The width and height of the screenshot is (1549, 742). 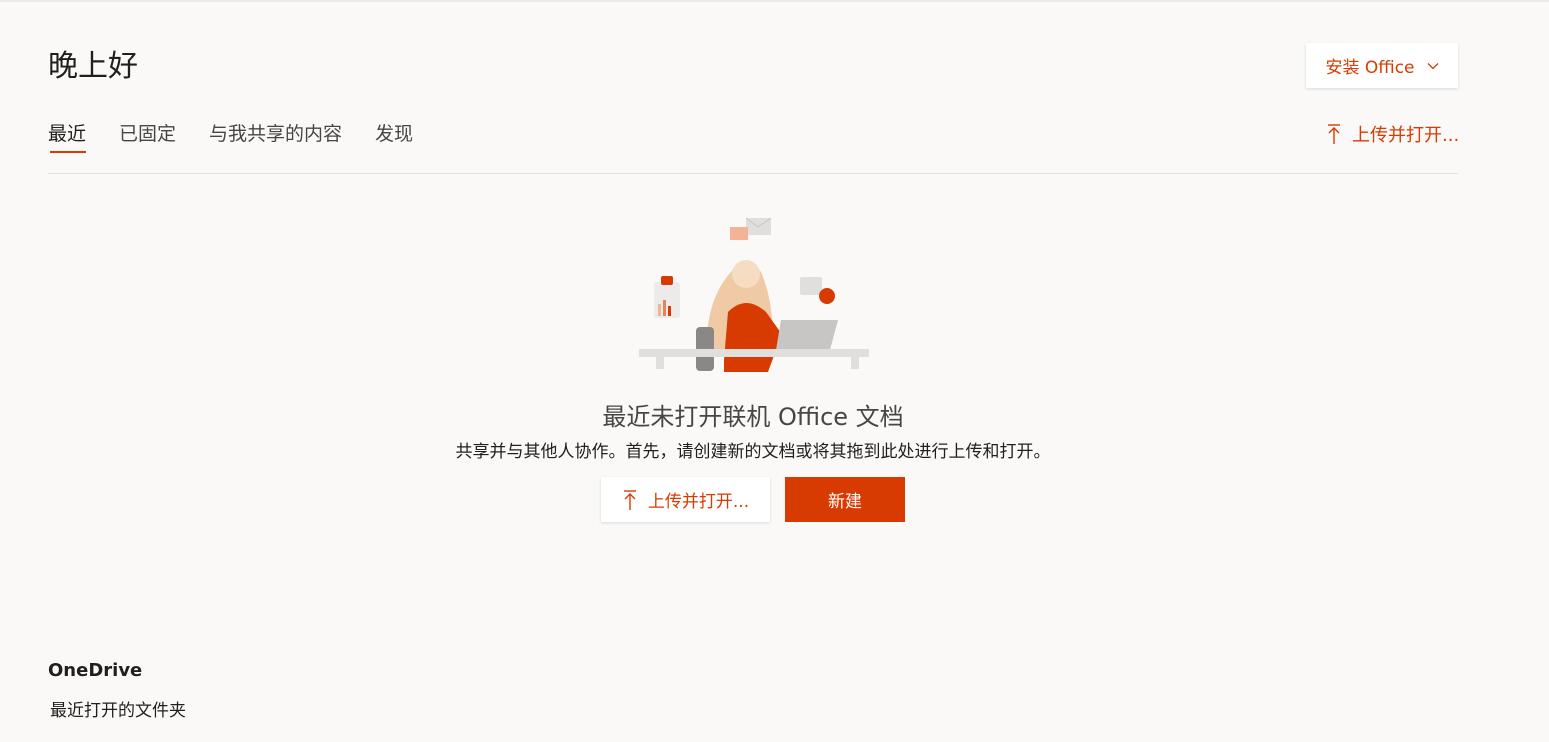 I want to click on page-title: 晚上好, so click(x=93, y=66).